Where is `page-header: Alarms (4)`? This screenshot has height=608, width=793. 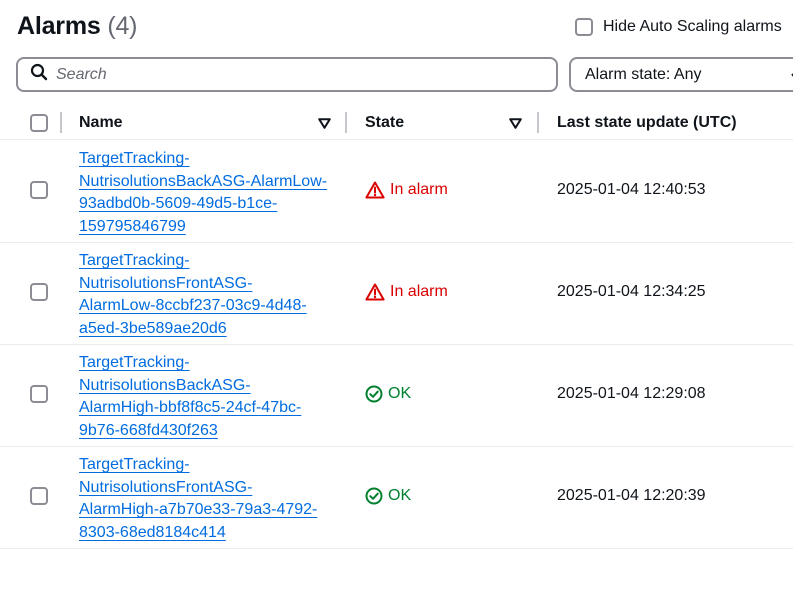
page-header: Alarms (4) is located at coordinates (77, 26).